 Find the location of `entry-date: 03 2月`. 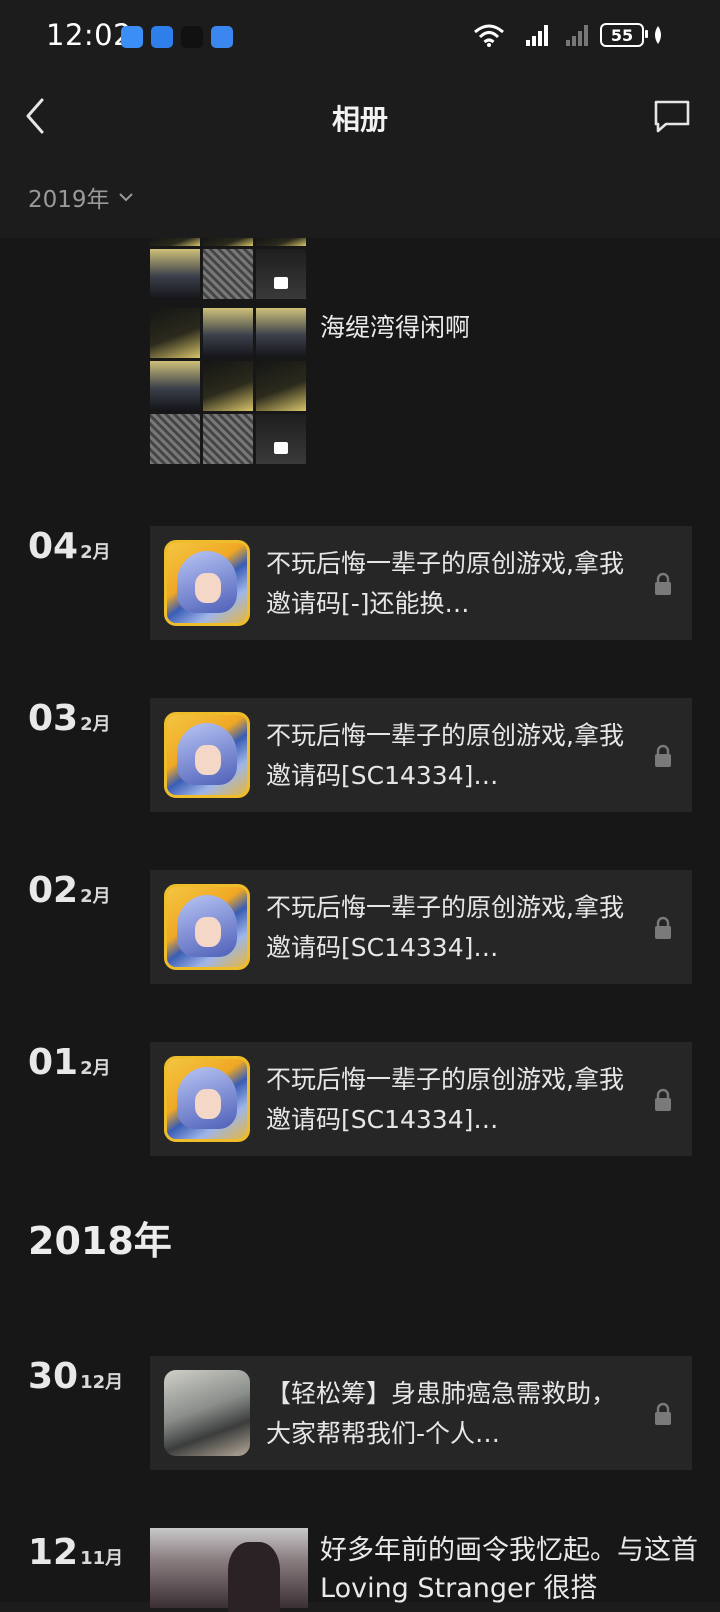

entry-date: 03 2月 is located at coordinates (69, 718).